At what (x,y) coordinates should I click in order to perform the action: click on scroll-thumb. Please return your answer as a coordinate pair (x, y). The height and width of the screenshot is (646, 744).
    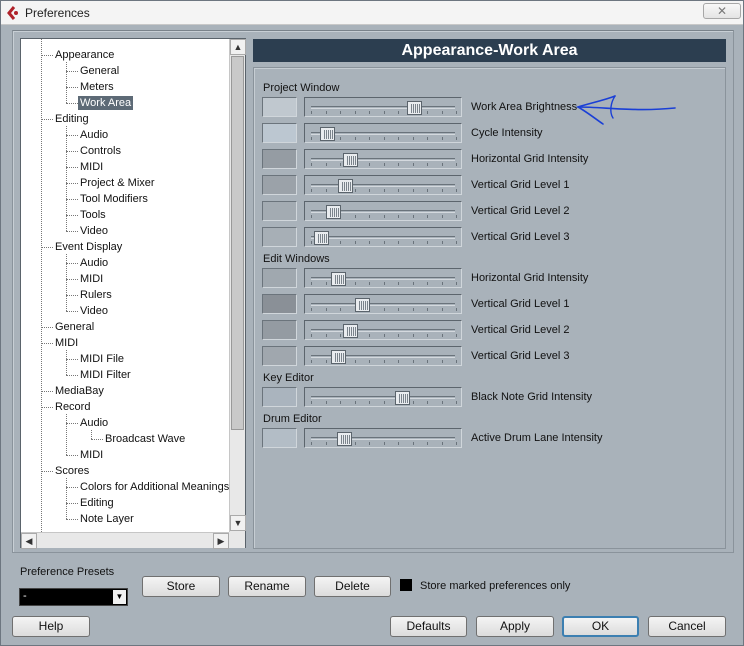
    Looking at the image, I should click on (237, 243).